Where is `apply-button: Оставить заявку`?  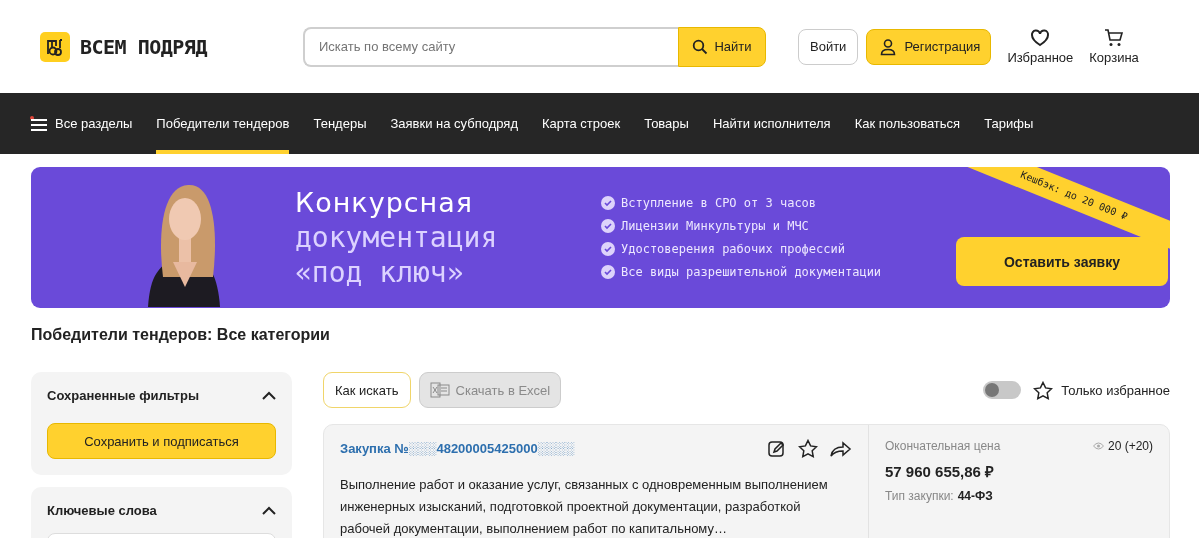 apply-button: Оставить заявку is located at coordinates (1062, 261).